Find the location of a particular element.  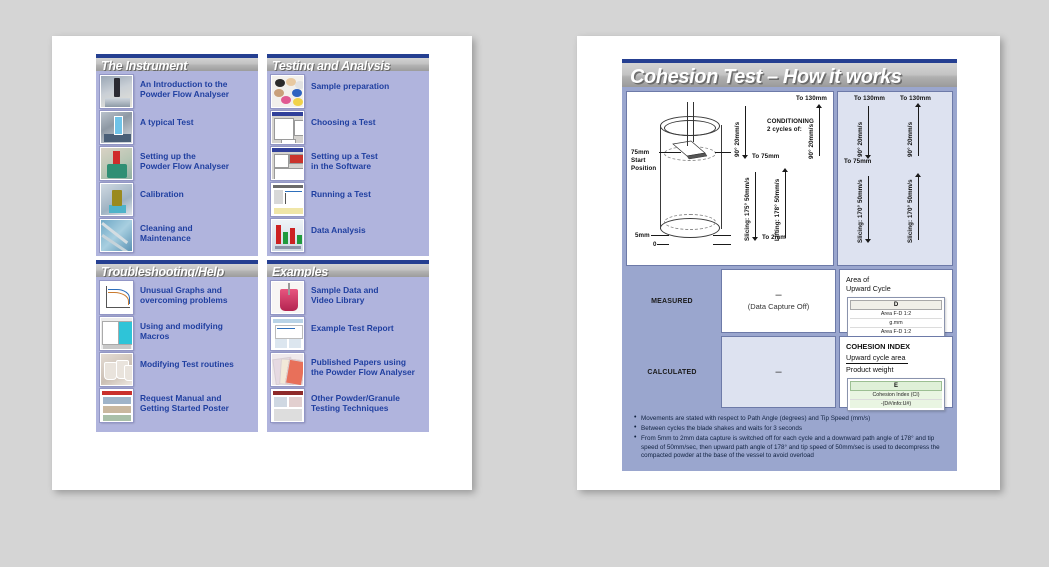

menu-item: Unusual Graphs and overcoming problems is located at coordinates (177, 297).